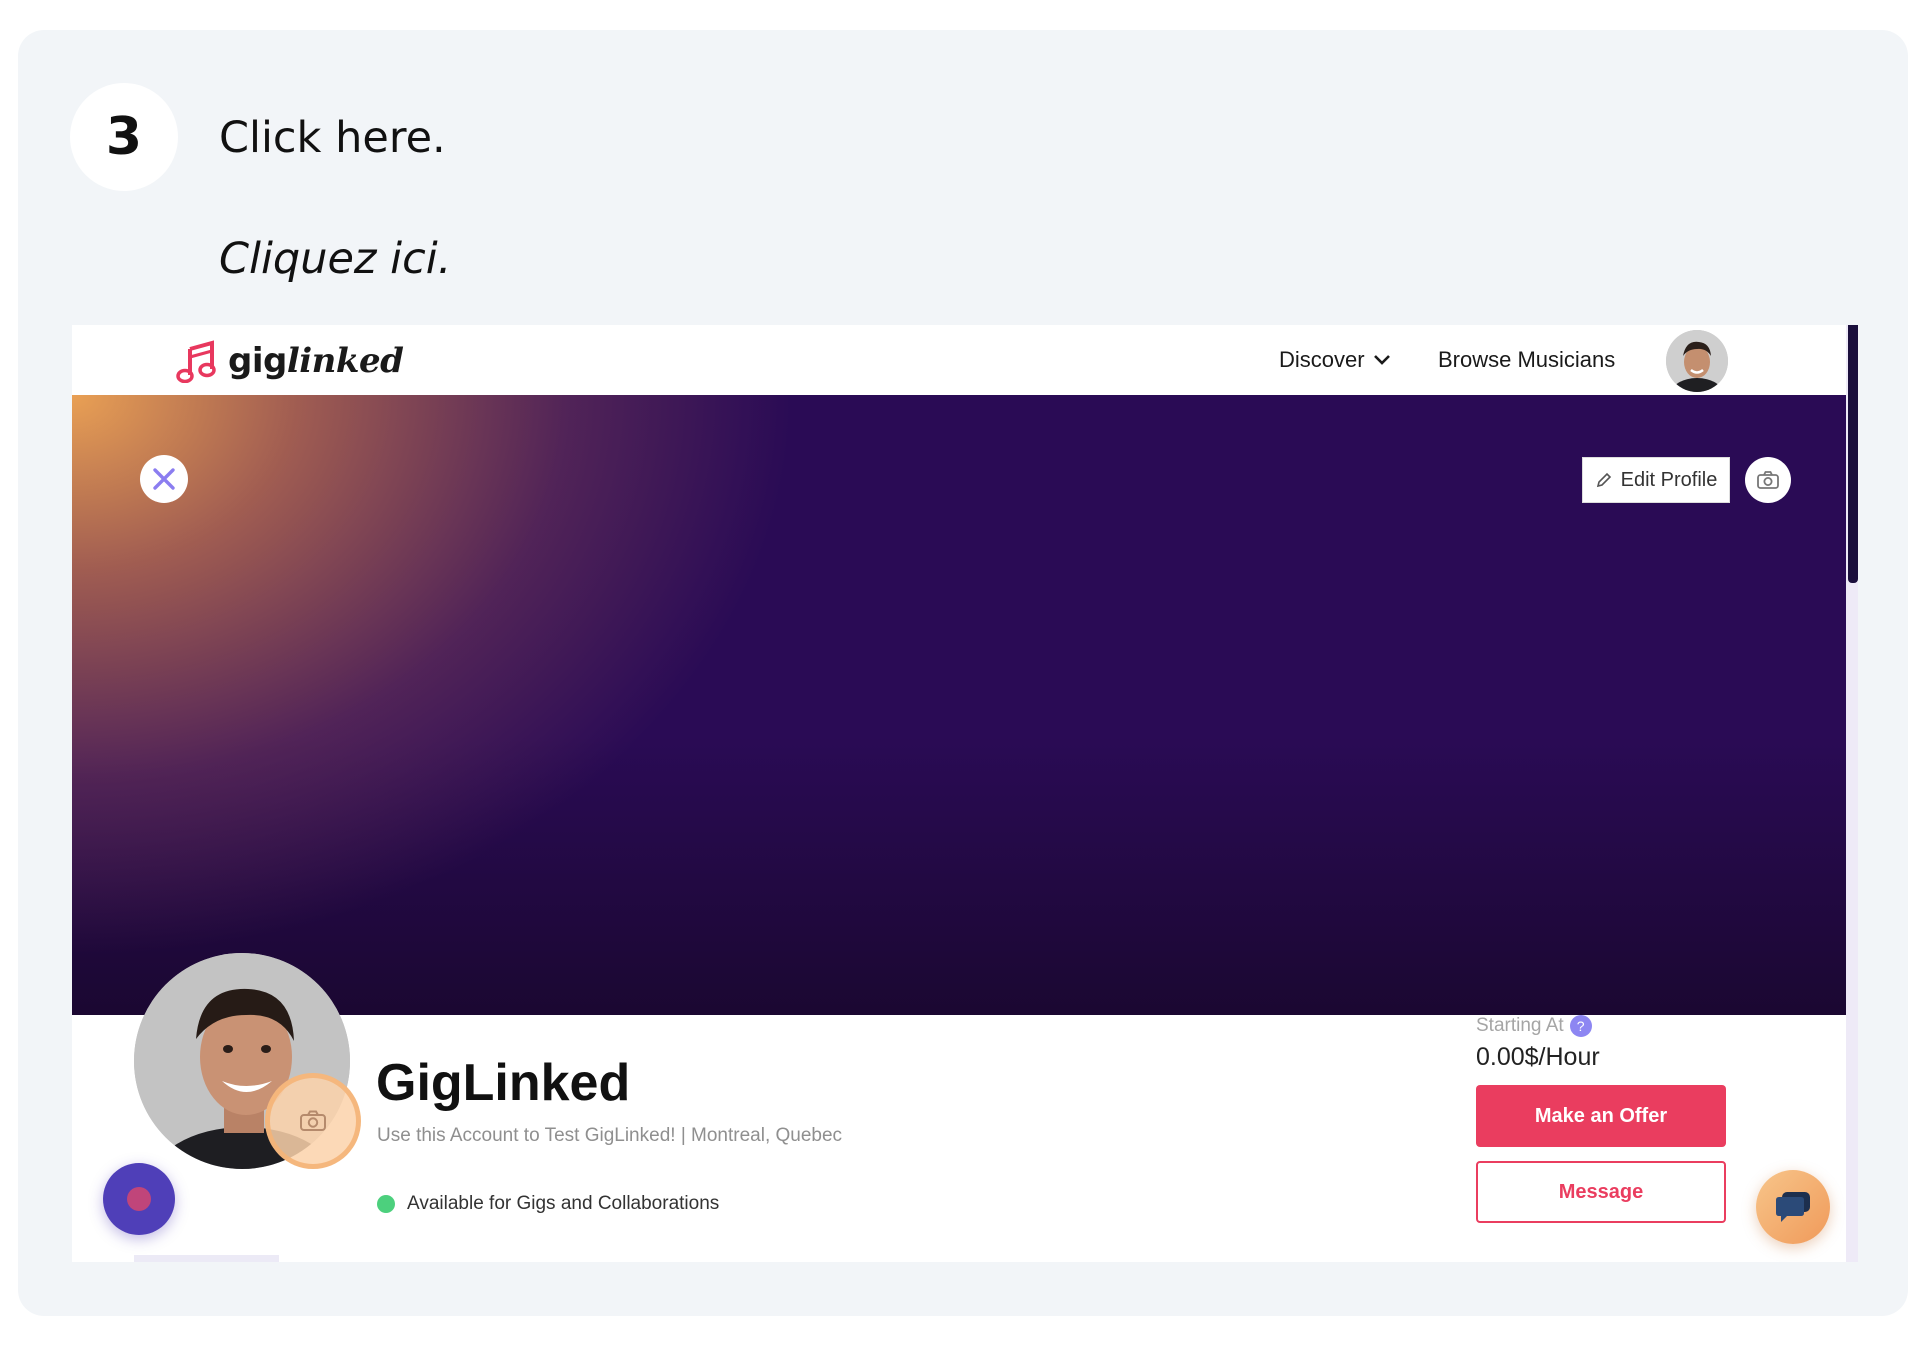  I want to click on record-icon, so click(139, 1199).